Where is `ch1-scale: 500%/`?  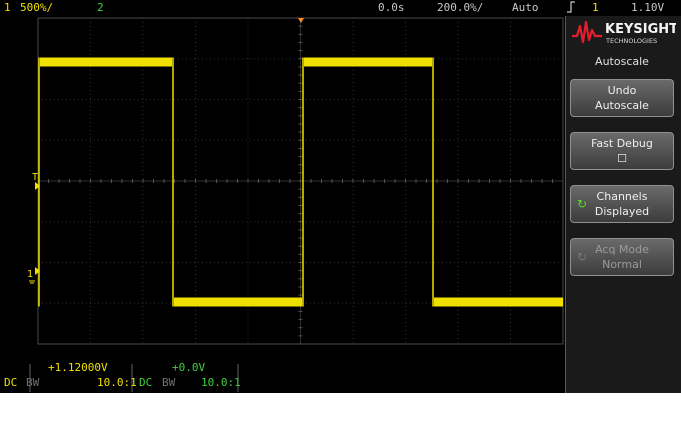
ch1-scale: 500%/ is located at coordinates (36, 7).